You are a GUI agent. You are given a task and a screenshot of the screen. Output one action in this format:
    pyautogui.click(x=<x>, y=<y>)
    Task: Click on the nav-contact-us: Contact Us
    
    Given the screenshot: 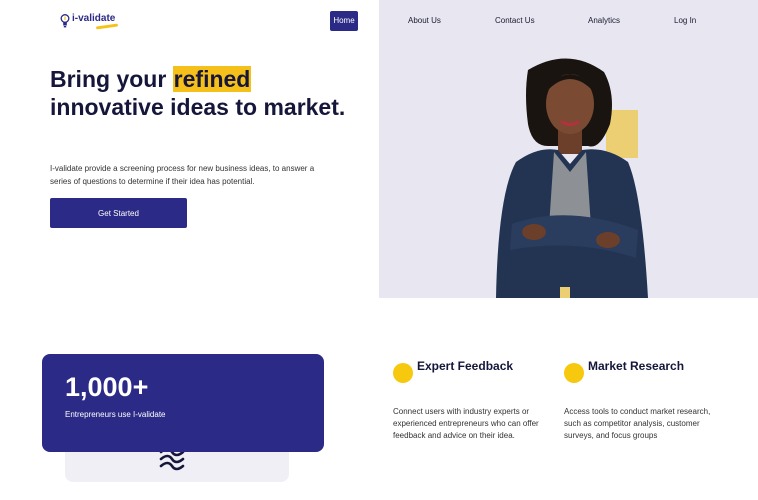 What is the action you would take?
    pyautogui.click(x=515, y=21)
    